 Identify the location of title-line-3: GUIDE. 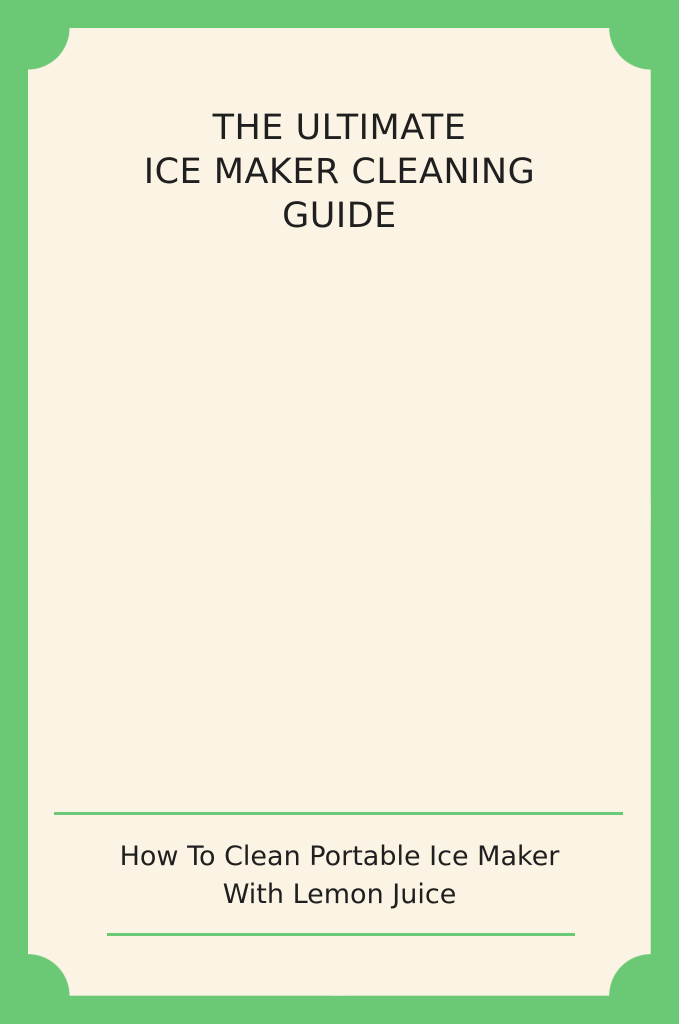
(339, 216).